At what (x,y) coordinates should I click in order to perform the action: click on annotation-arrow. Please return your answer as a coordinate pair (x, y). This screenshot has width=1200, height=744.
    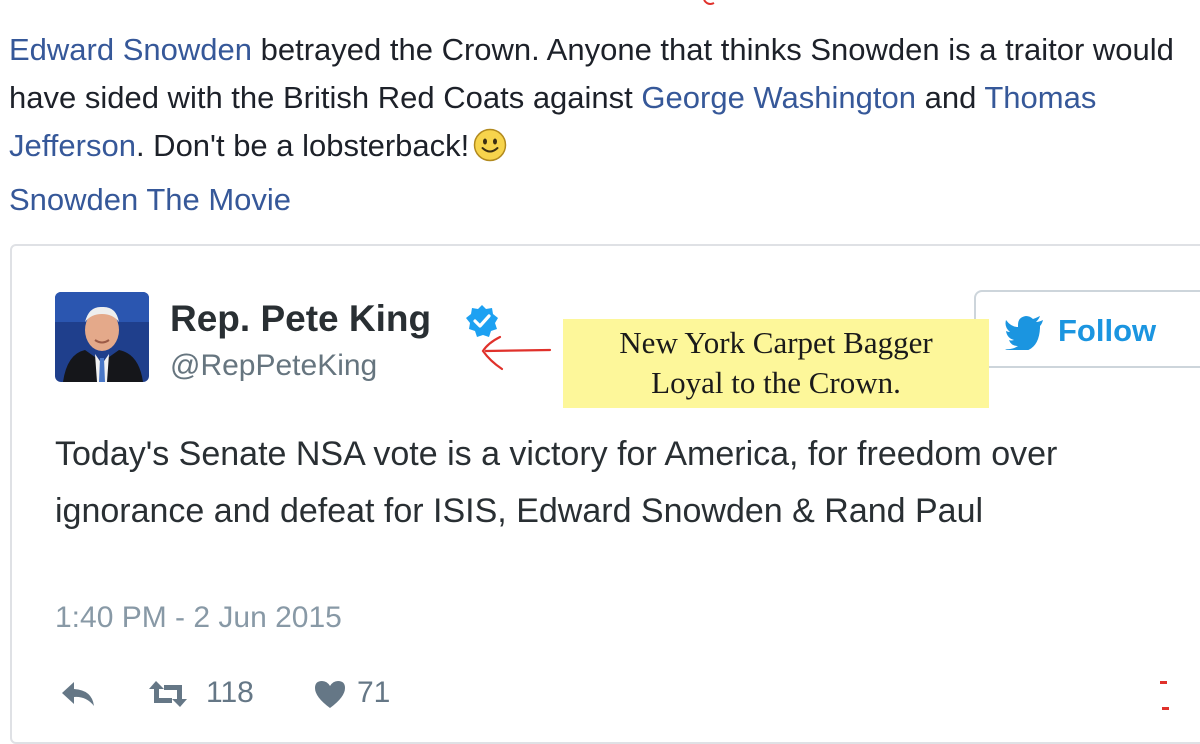
    Looking at the image, I should click on (516, 353).